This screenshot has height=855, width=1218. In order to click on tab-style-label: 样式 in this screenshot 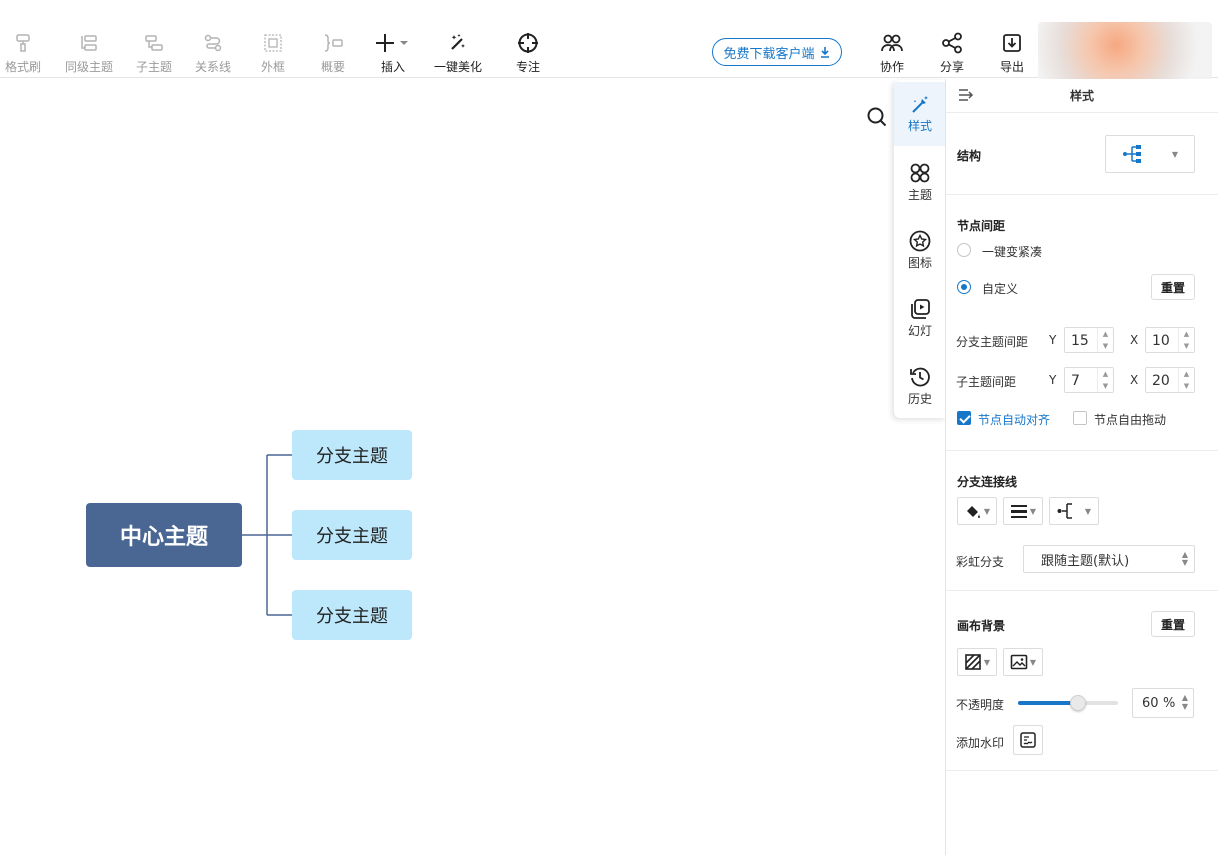, I will do `click(919, 125)`.